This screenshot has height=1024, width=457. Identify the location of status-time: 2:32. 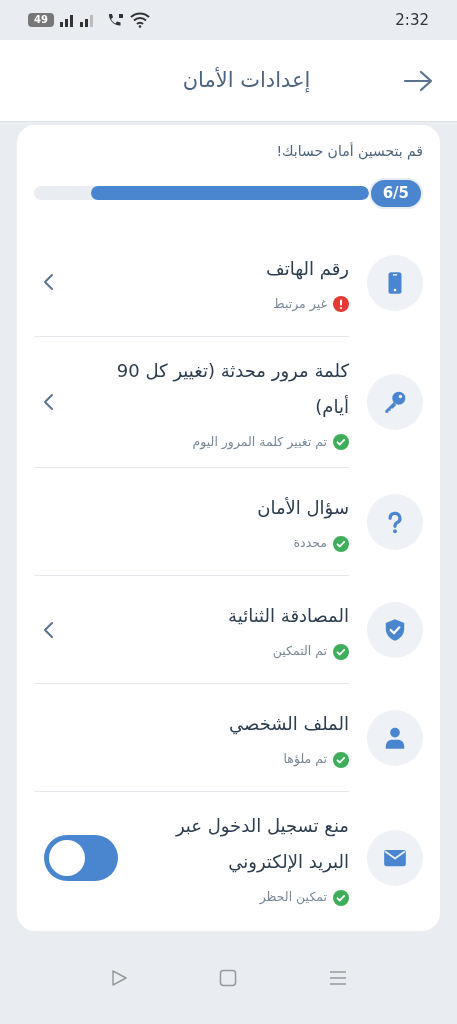
(412, 20).